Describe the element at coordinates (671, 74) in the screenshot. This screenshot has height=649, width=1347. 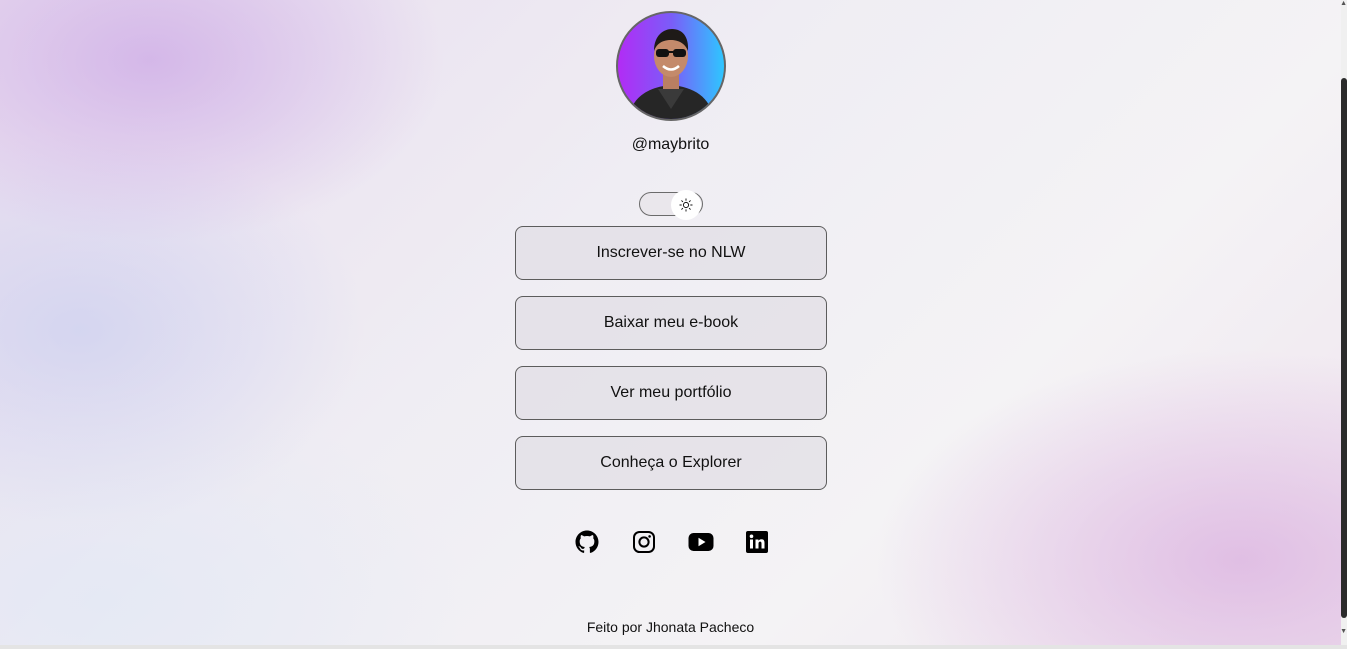
I see `avatar-photo` at that location.